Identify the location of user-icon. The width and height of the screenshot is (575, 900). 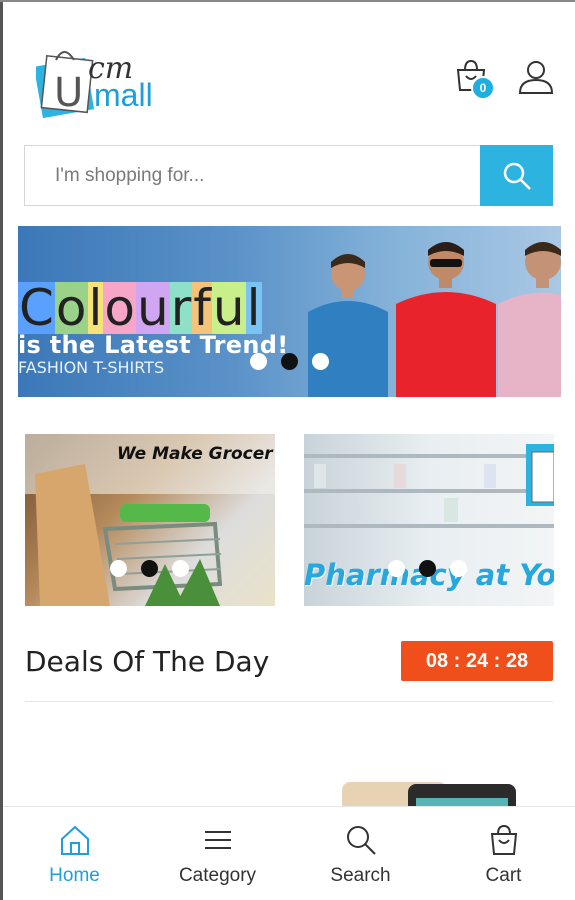
(536, 77).